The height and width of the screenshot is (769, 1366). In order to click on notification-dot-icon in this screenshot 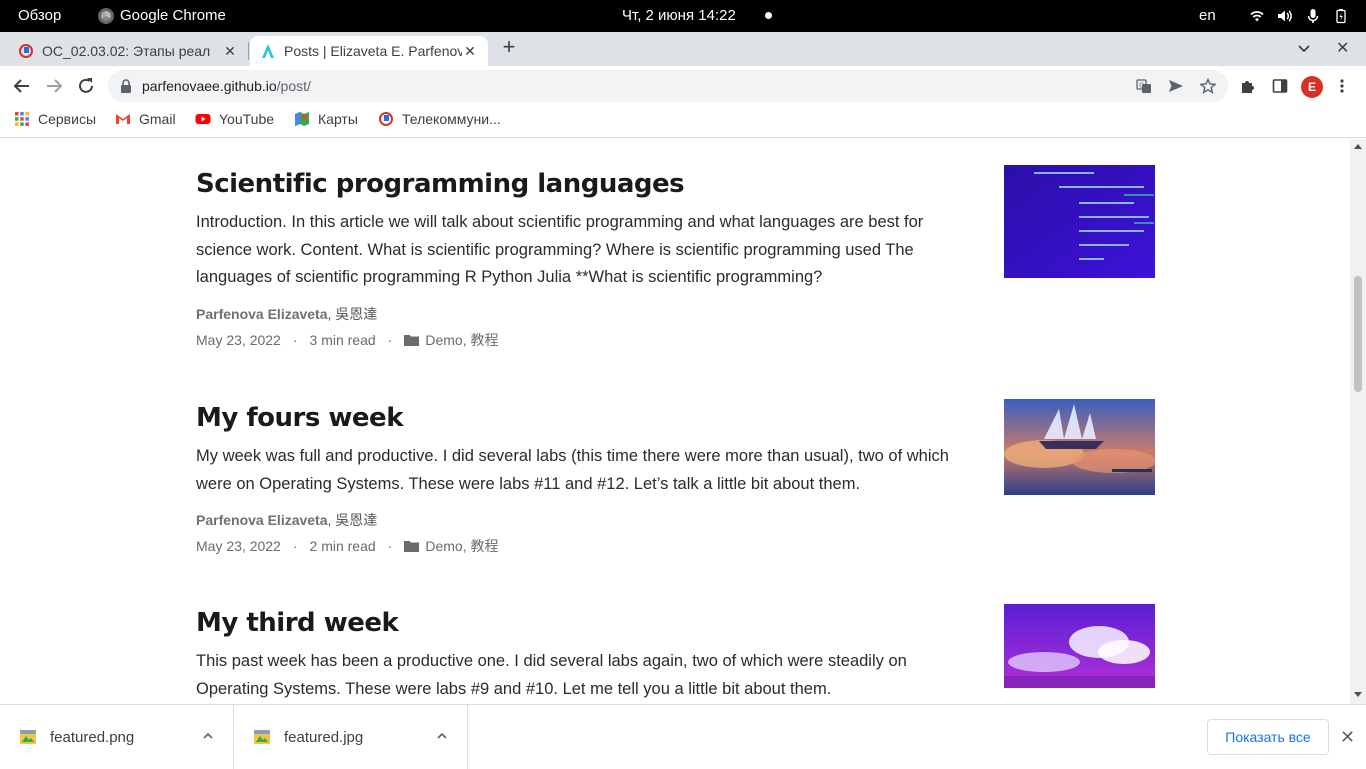, I will do `click(768, 15)`.